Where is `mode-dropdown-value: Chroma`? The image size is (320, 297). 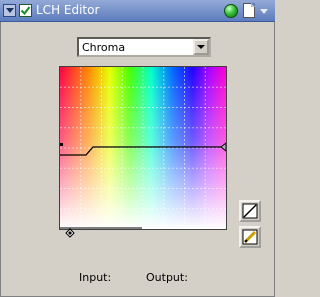 mode-dropdown-value: Chroma is located at coordinates (104, 47).